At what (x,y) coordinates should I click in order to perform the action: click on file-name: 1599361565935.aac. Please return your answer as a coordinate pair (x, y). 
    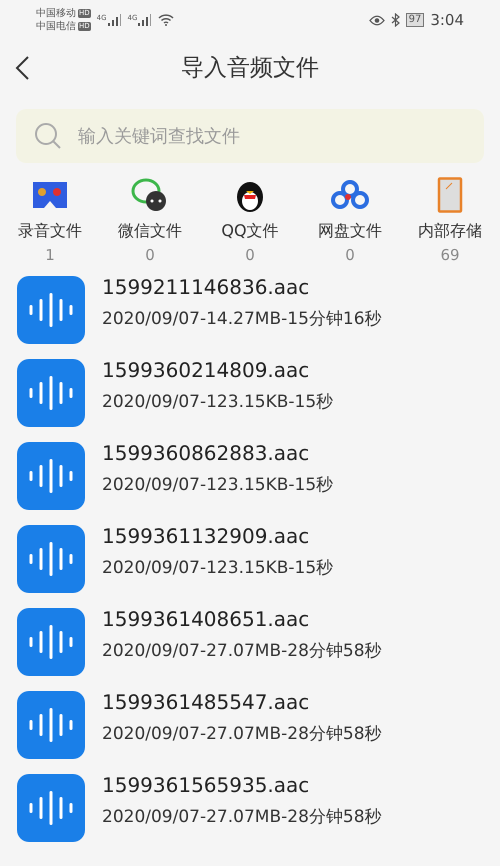
    Looking at the image, I should click on (242, 785).